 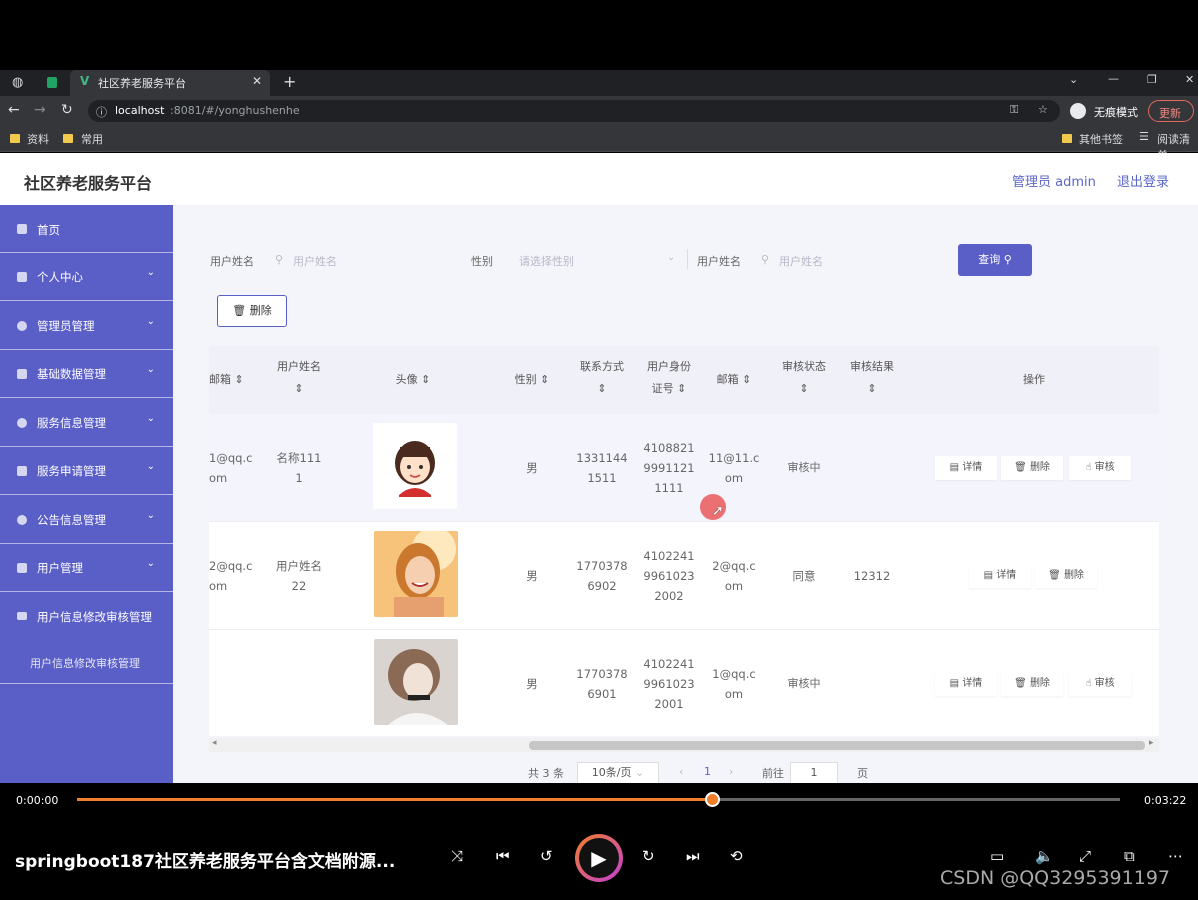 I want to click on page-suffix: 页, so click(x=862, y=773).